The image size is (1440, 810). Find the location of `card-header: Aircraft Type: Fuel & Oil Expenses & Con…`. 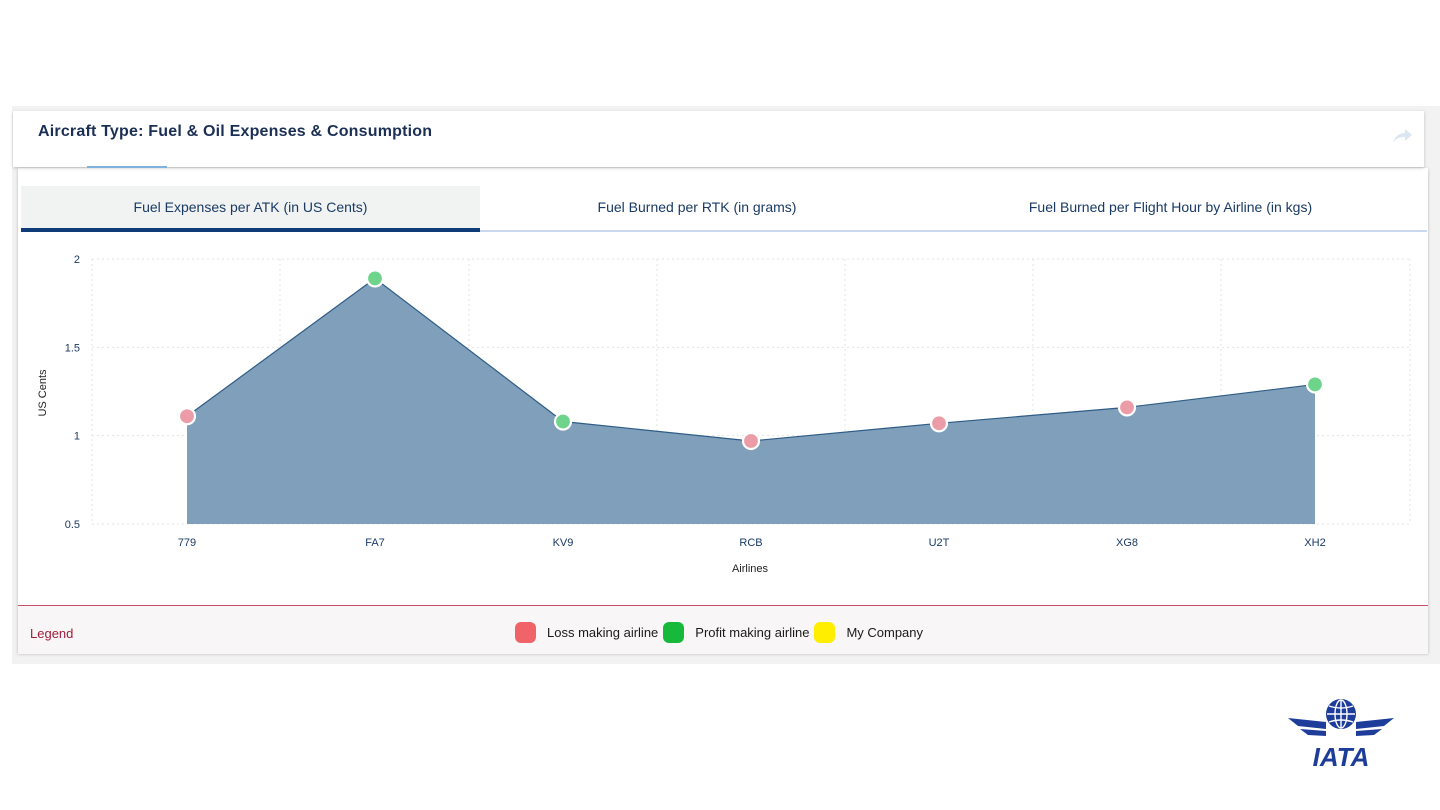

card-header: Aircraft Type: Fuel & Oil Expenses & Con… is located at coordinates (718, 139).